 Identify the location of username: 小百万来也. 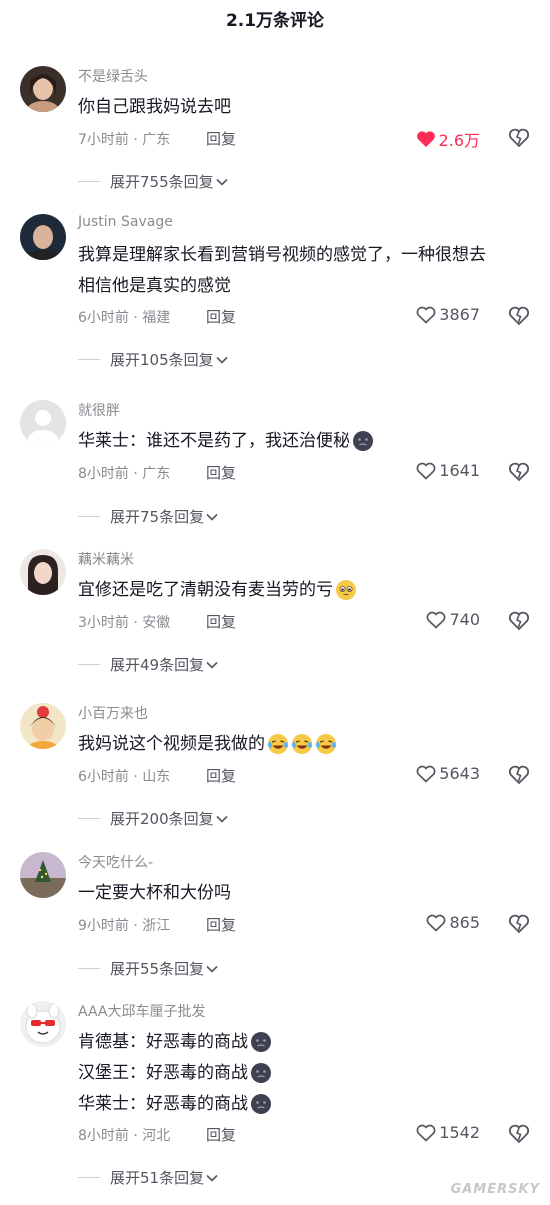
(113, 713).